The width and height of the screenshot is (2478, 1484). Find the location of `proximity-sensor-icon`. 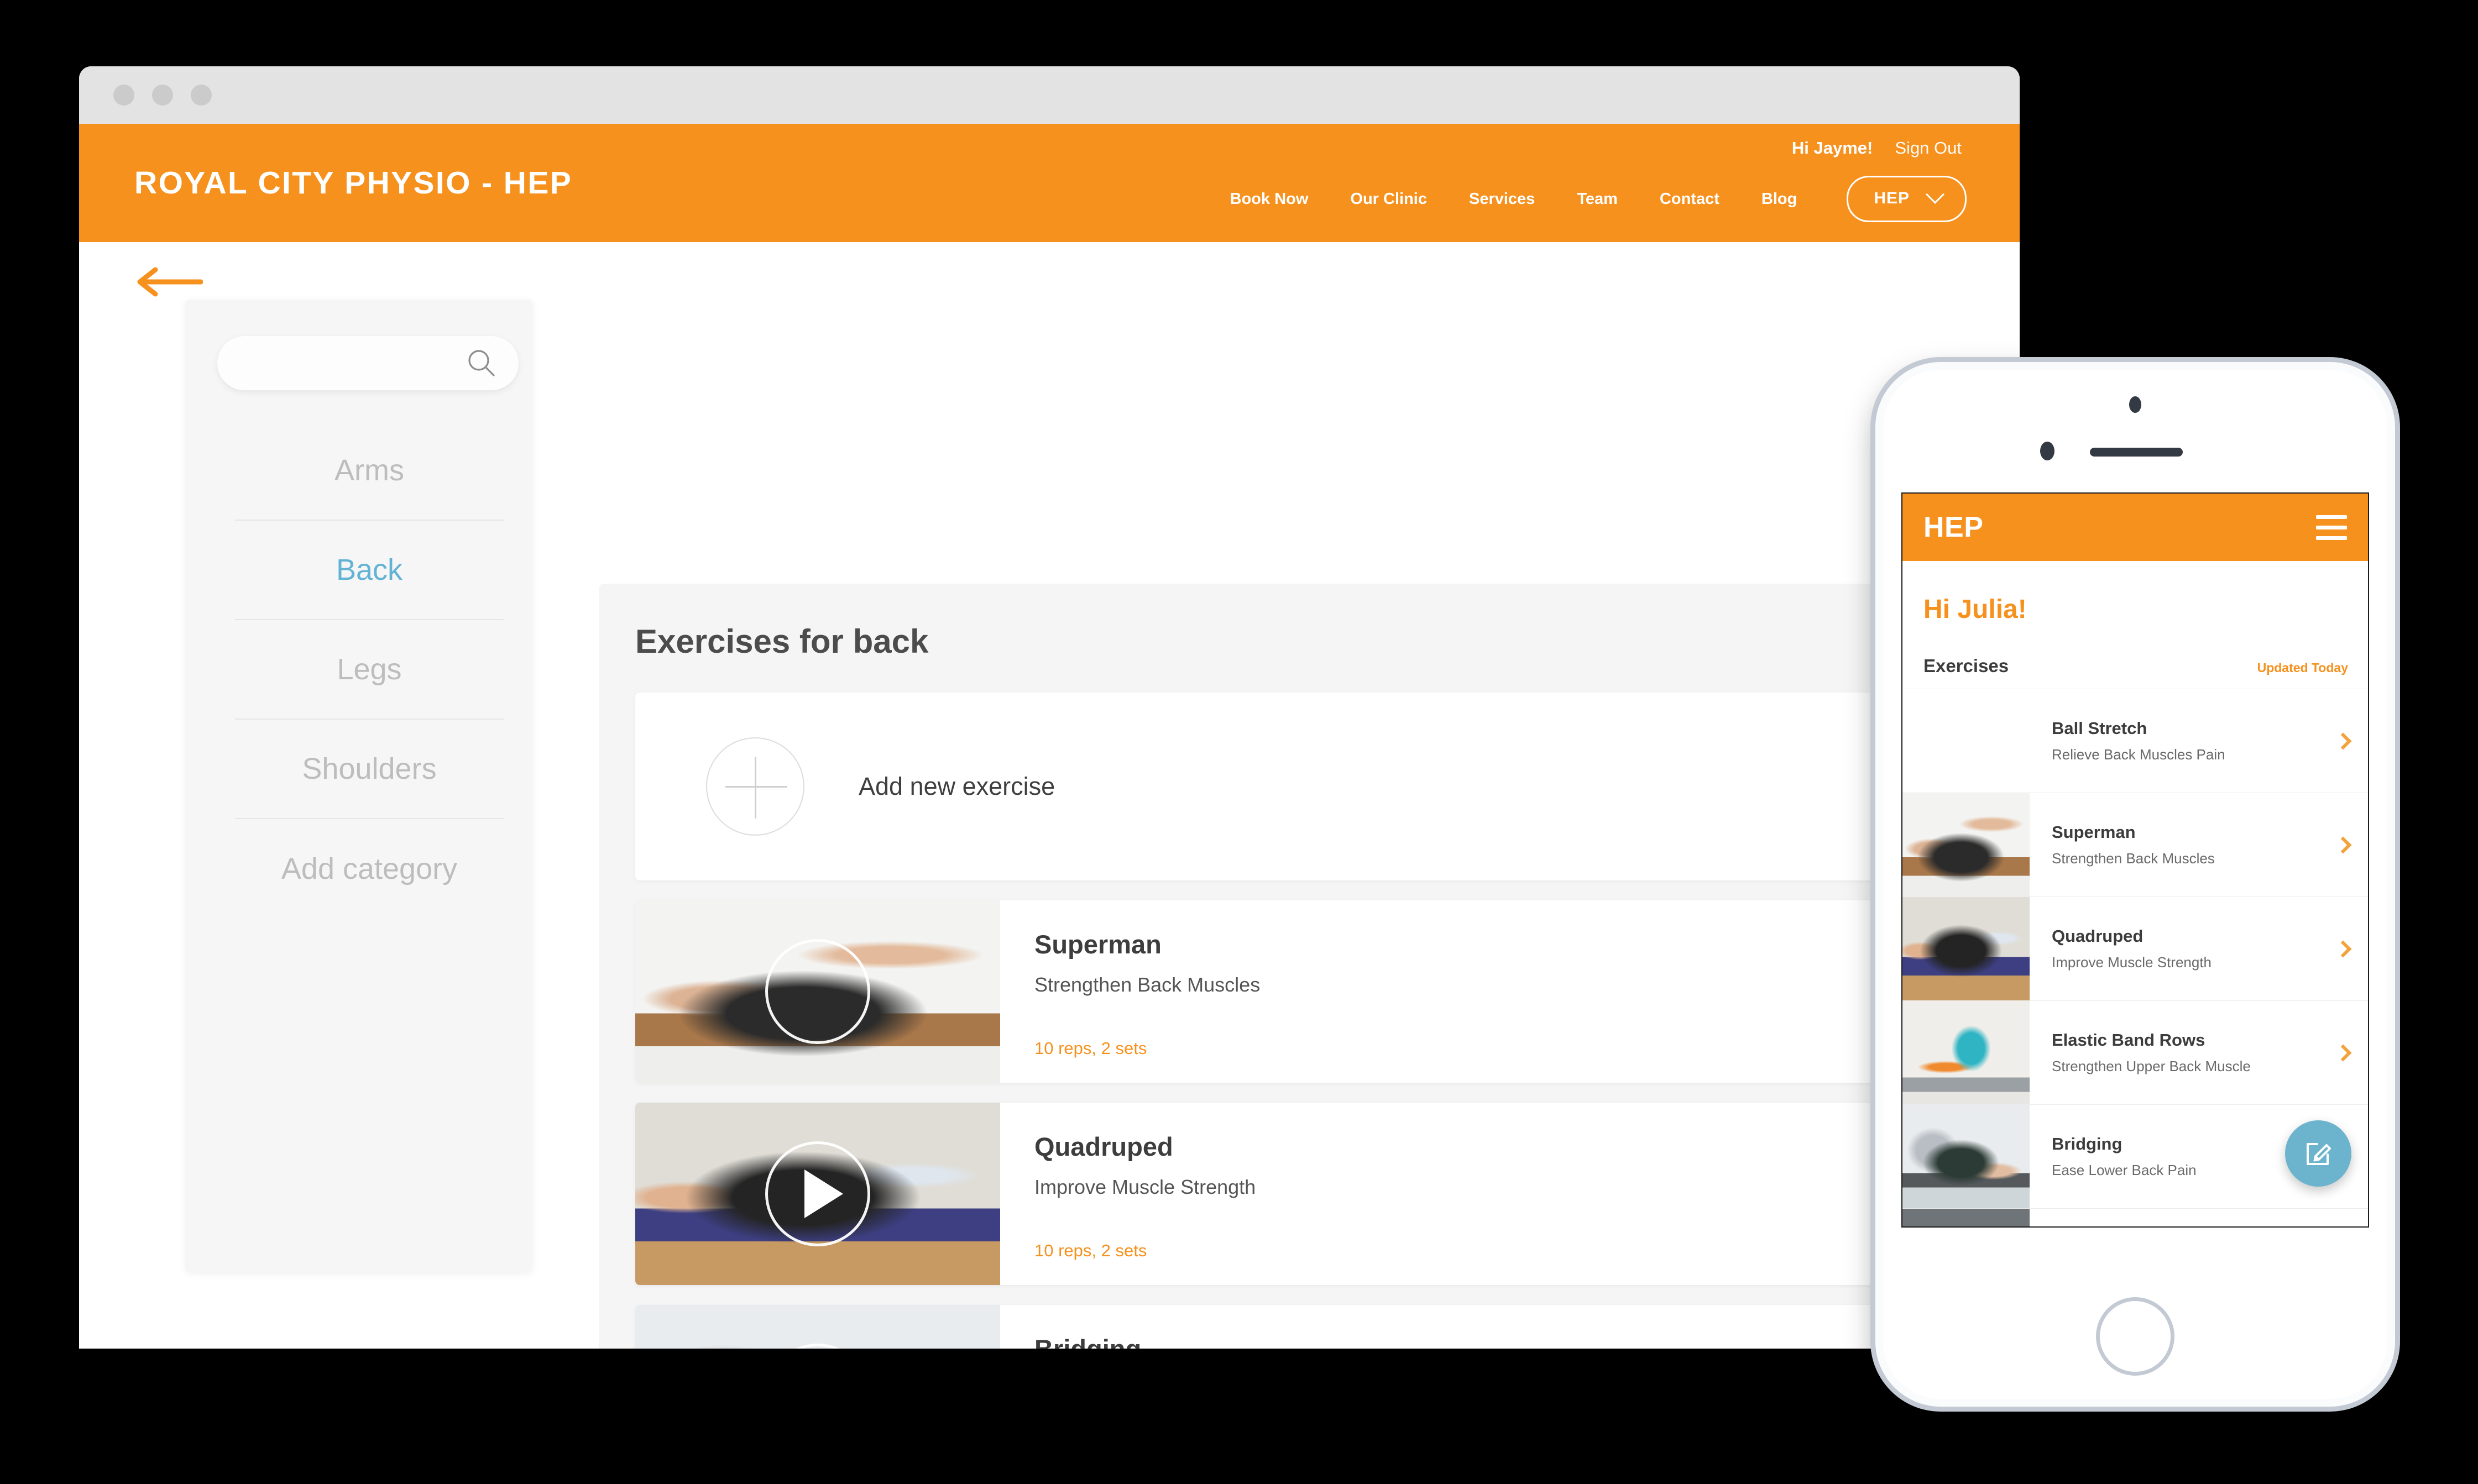

proximity-sensor-icon is located at coordinates (2047, 451).